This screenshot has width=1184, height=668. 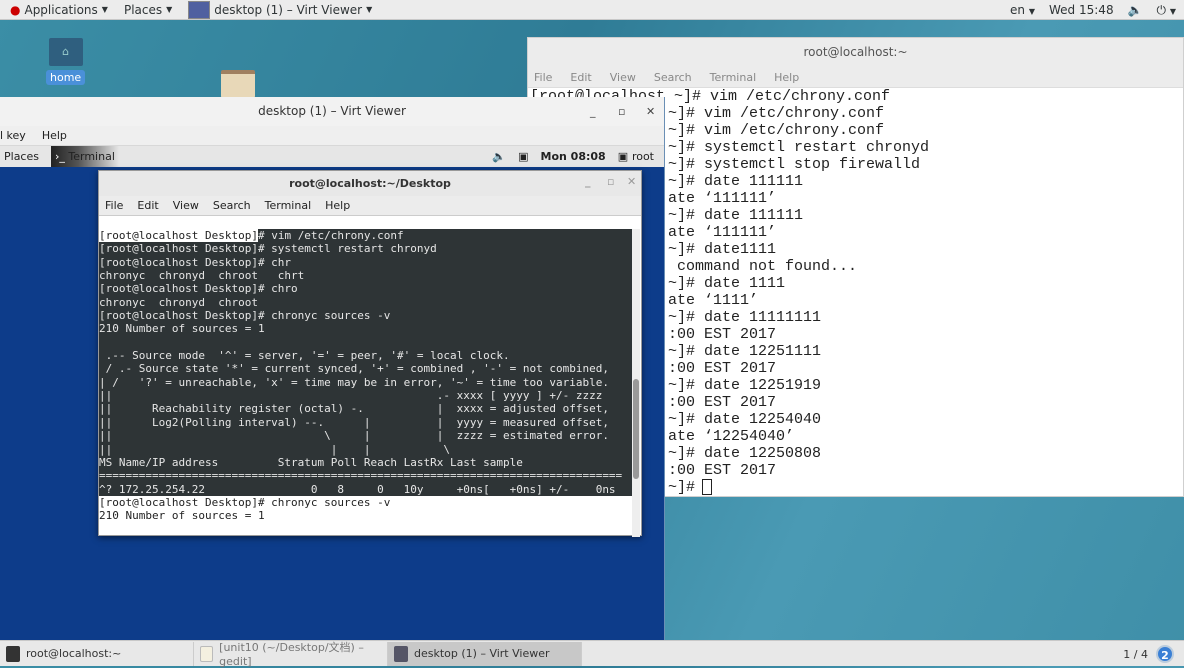 What do you see at coordinates (366, 449) in the screenshot?
I see `terminal-line: || | | \` at bounding box center [366, 449].